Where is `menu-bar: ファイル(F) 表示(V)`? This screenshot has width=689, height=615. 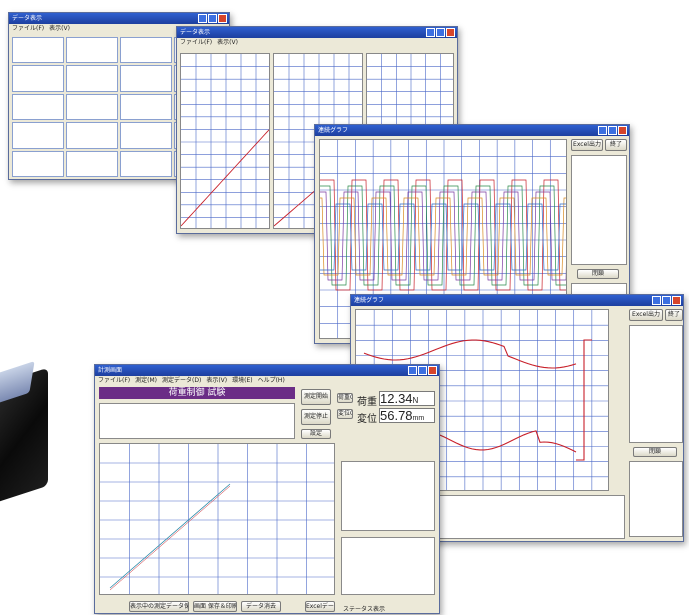
menu-bar: ファイル(F) 表示(V) is located at coordinates (317, 42).